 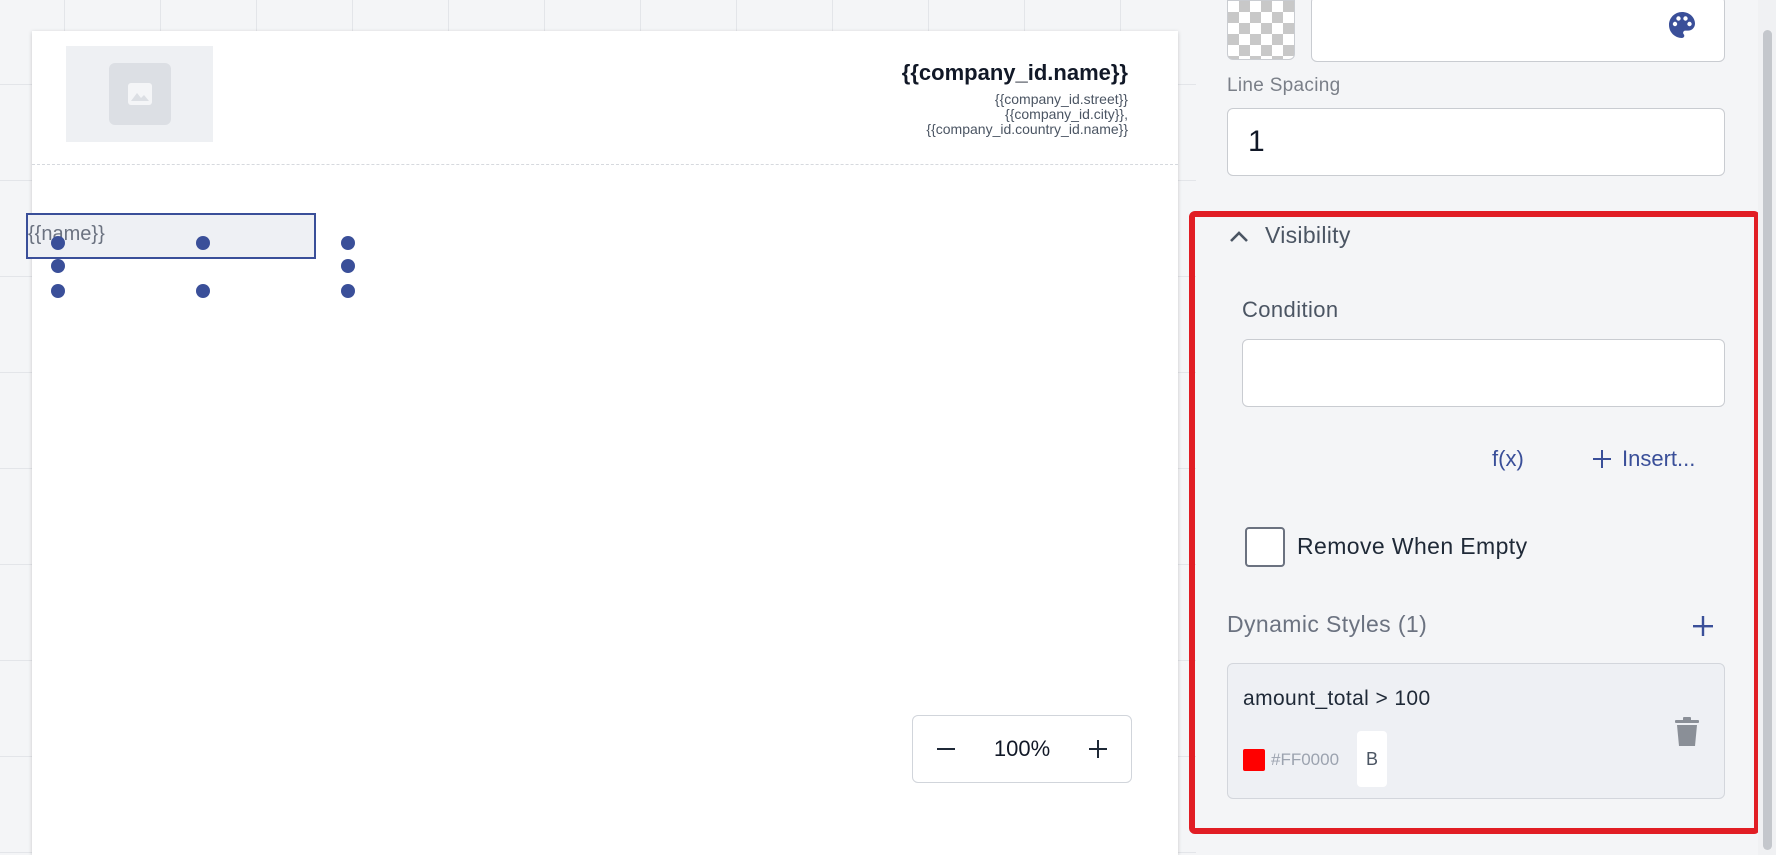 What do you see at coordinates (1412, 546) in the screenshot?
I see `remove-when-empty-label: Remove When Empty` at bounding box center [1412, 546].